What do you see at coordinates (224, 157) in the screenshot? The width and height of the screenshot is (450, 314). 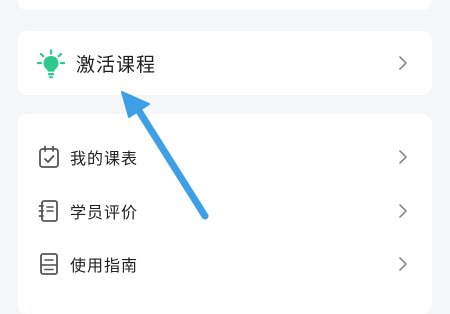 I see `menu-item-schedule: 我的课表` at bounding box center [224, 157].